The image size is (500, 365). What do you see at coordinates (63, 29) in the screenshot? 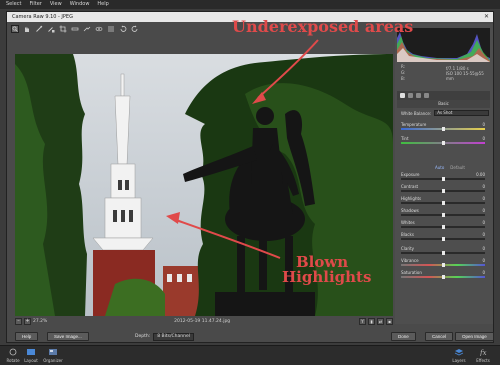
I see `crop-icon` at bounding box center [63, 29].